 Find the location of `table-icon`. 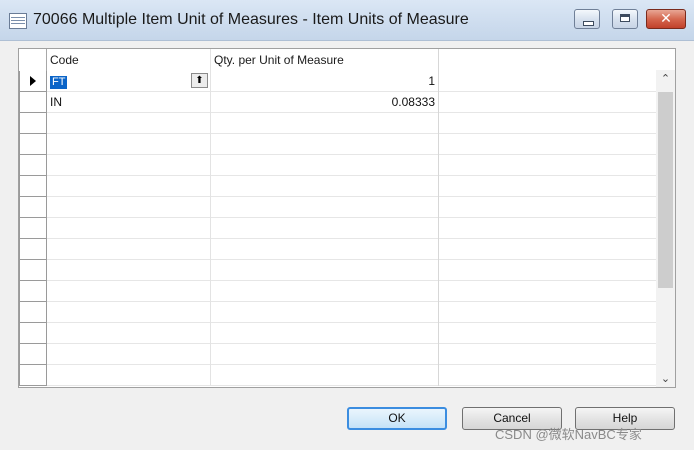

table-icon is located at coordinates (18, 21).